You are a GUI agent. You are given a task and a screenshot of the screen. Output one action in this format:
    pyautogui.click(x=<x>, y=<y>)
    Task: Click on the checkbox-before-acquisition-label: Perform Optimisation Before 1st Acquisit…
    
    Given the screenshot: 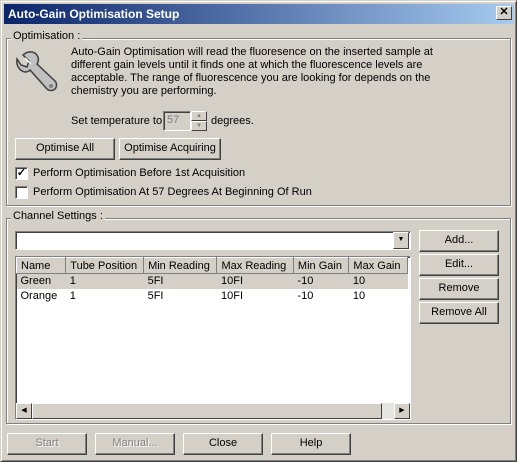 What is the action you would take?
    pyautogui.click(x=139, y=173)
    